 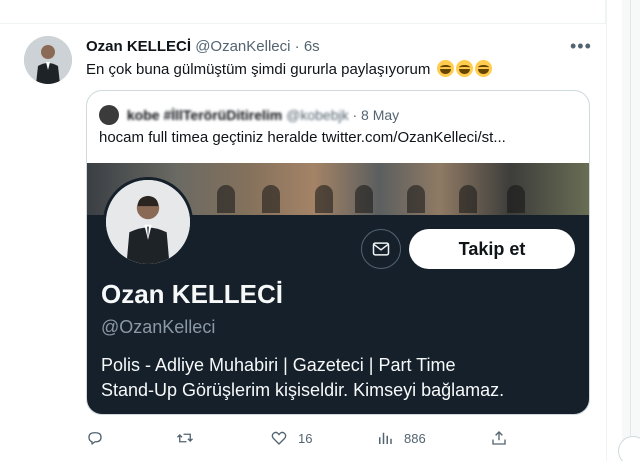 I want to click on reply-icon, so click(x=95, y=438).